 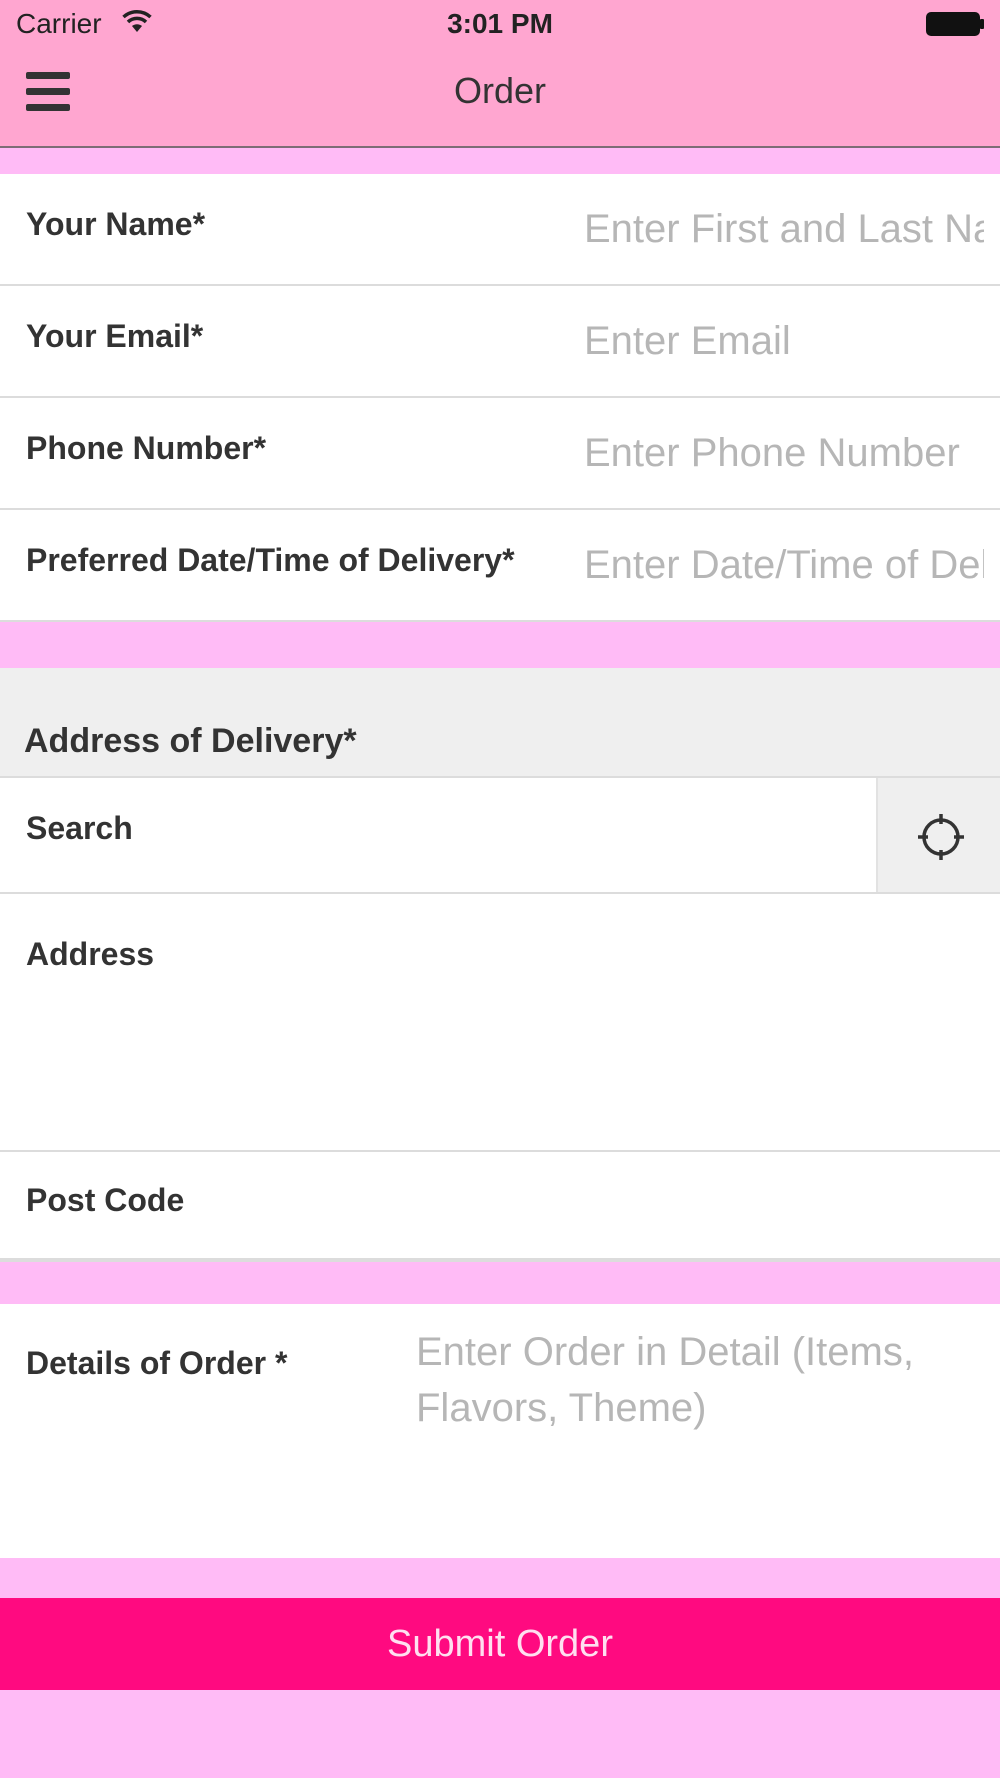 What do you see at coordinates (500, 1644) in the screenshot?
I see `submit-order-button: Submit Order` at bounding box center [500, 1644].